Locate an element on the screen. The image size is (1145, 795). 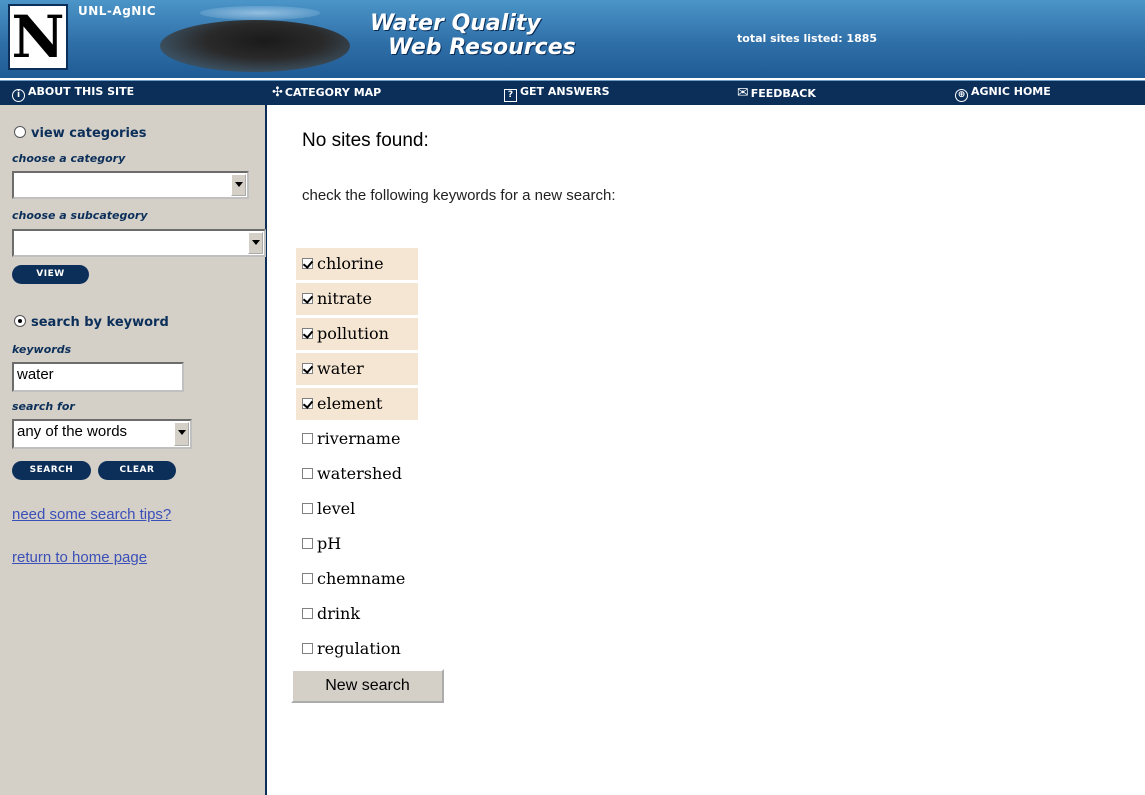
keyword-option: element is located at coordinates (357, 404).